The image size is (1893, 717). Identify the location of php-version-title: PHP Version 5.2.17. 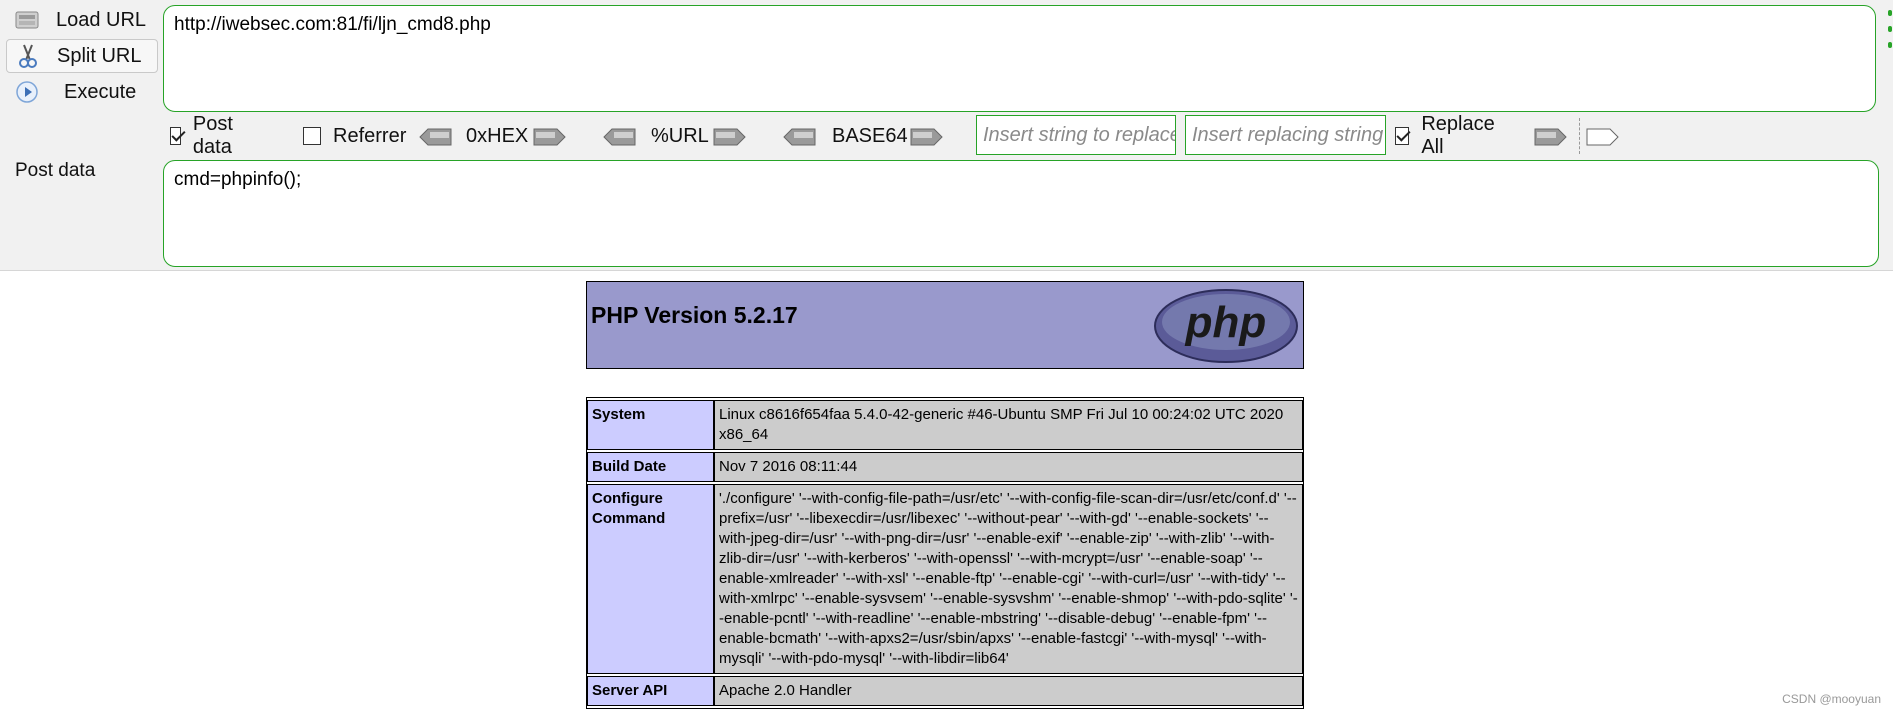
(694, 315).